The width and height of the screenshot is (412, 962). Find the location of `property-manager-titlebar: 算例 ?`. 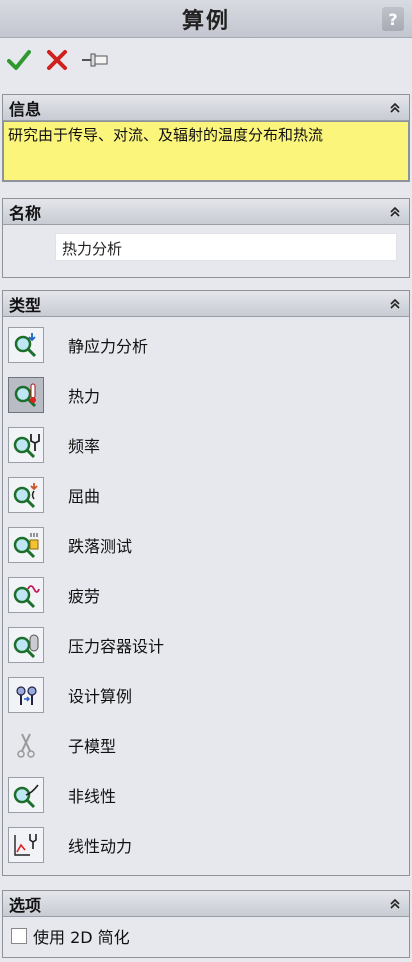

property-manager-titlebar: 算例 ? is located at coordinates (206, 19).